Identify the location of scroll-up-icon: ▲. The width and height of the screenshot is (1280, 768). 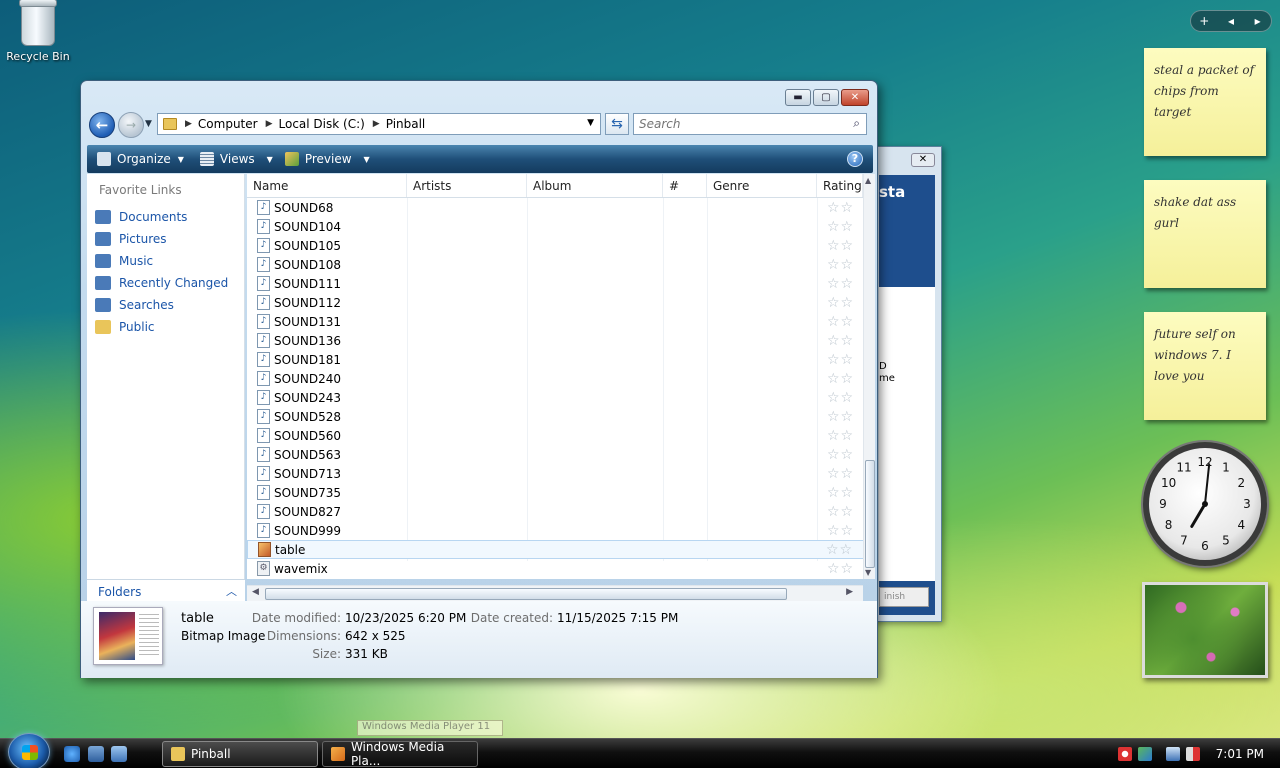
(868, 180).